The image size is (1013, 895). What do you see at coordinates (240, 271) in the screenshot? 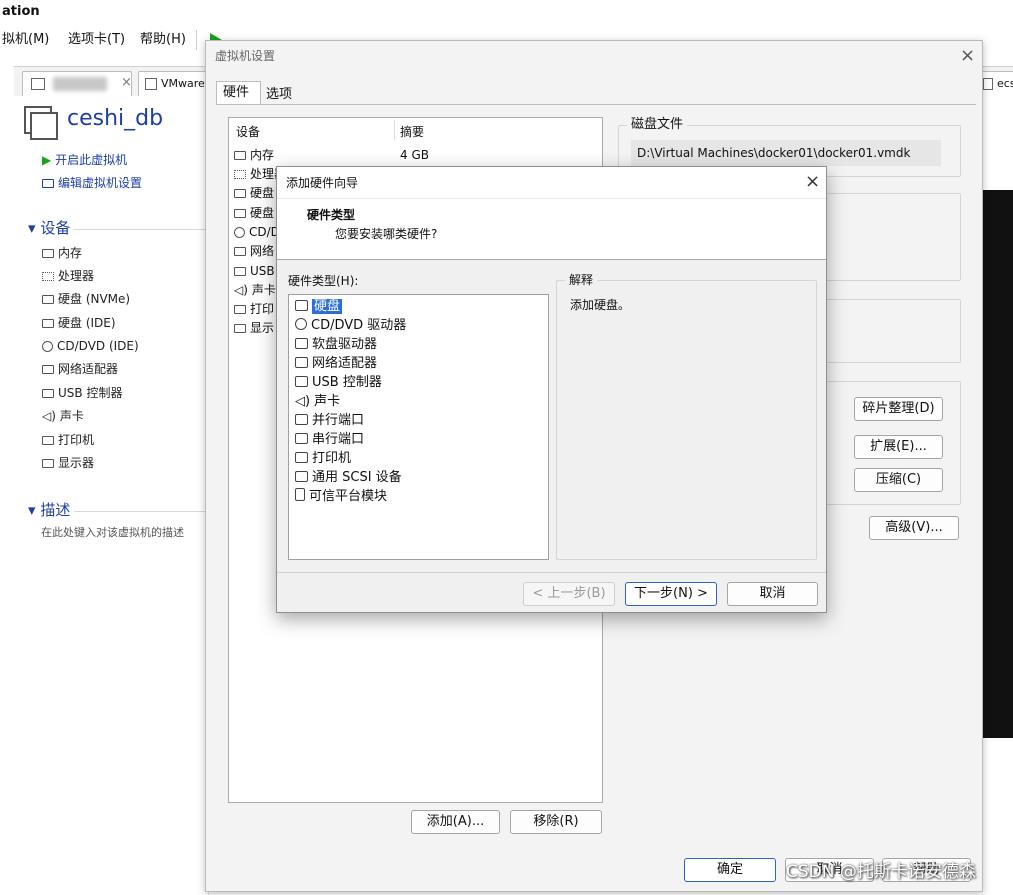
I see `usb-icon` at bounding box center [240, 271].